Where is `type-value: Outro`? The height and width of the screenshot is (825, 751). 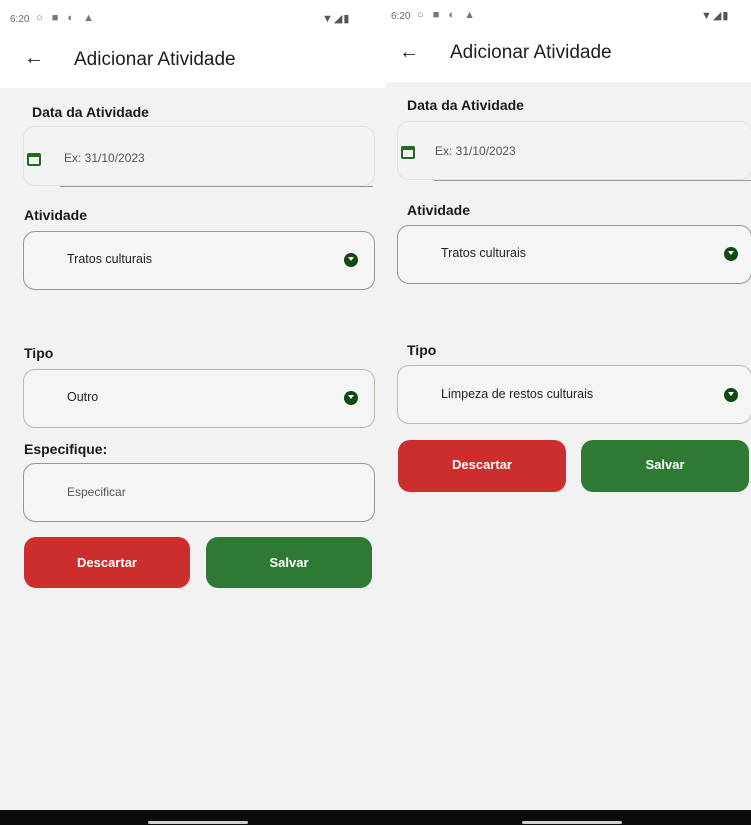 type-value: Outro is located at coordinates (83, 397).